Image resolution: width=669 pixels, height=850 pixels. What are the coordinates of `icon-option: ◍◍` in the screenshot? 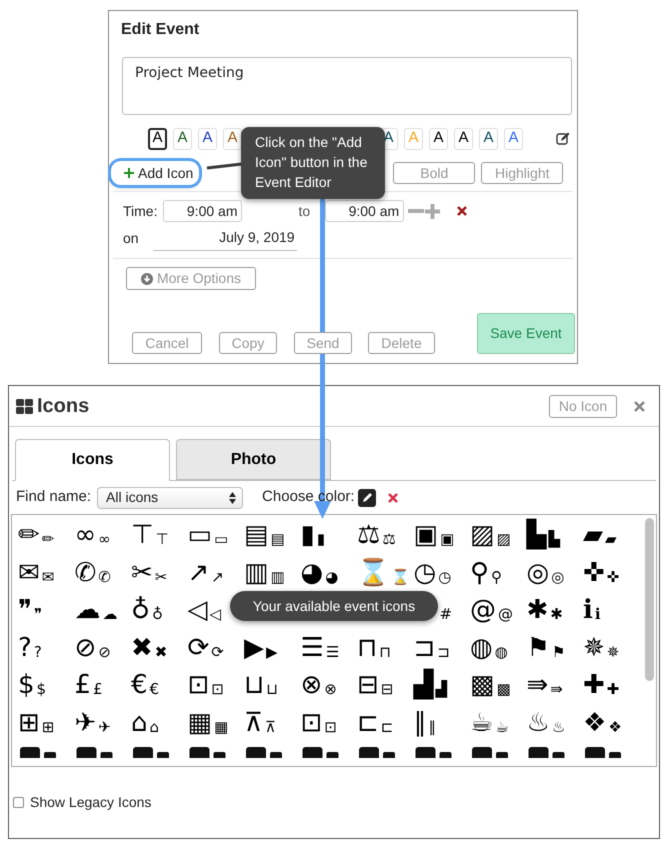 It's located at (498, 645).